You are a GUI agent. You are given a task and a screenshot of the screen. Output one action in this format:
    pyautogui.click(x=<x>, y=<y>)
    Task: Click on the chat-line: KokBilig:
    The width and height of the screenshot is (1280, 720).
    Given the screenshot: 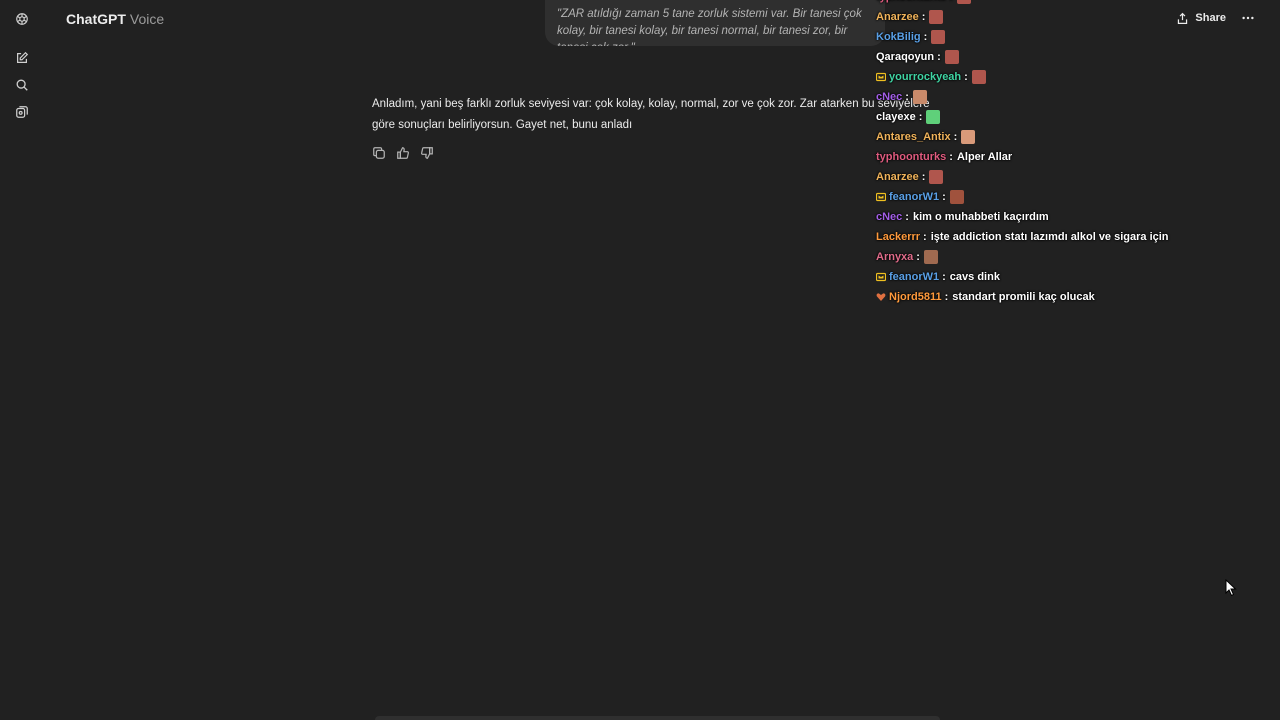 What is the action you would take?
    pyautogui.click(x=1046, y=37)
    